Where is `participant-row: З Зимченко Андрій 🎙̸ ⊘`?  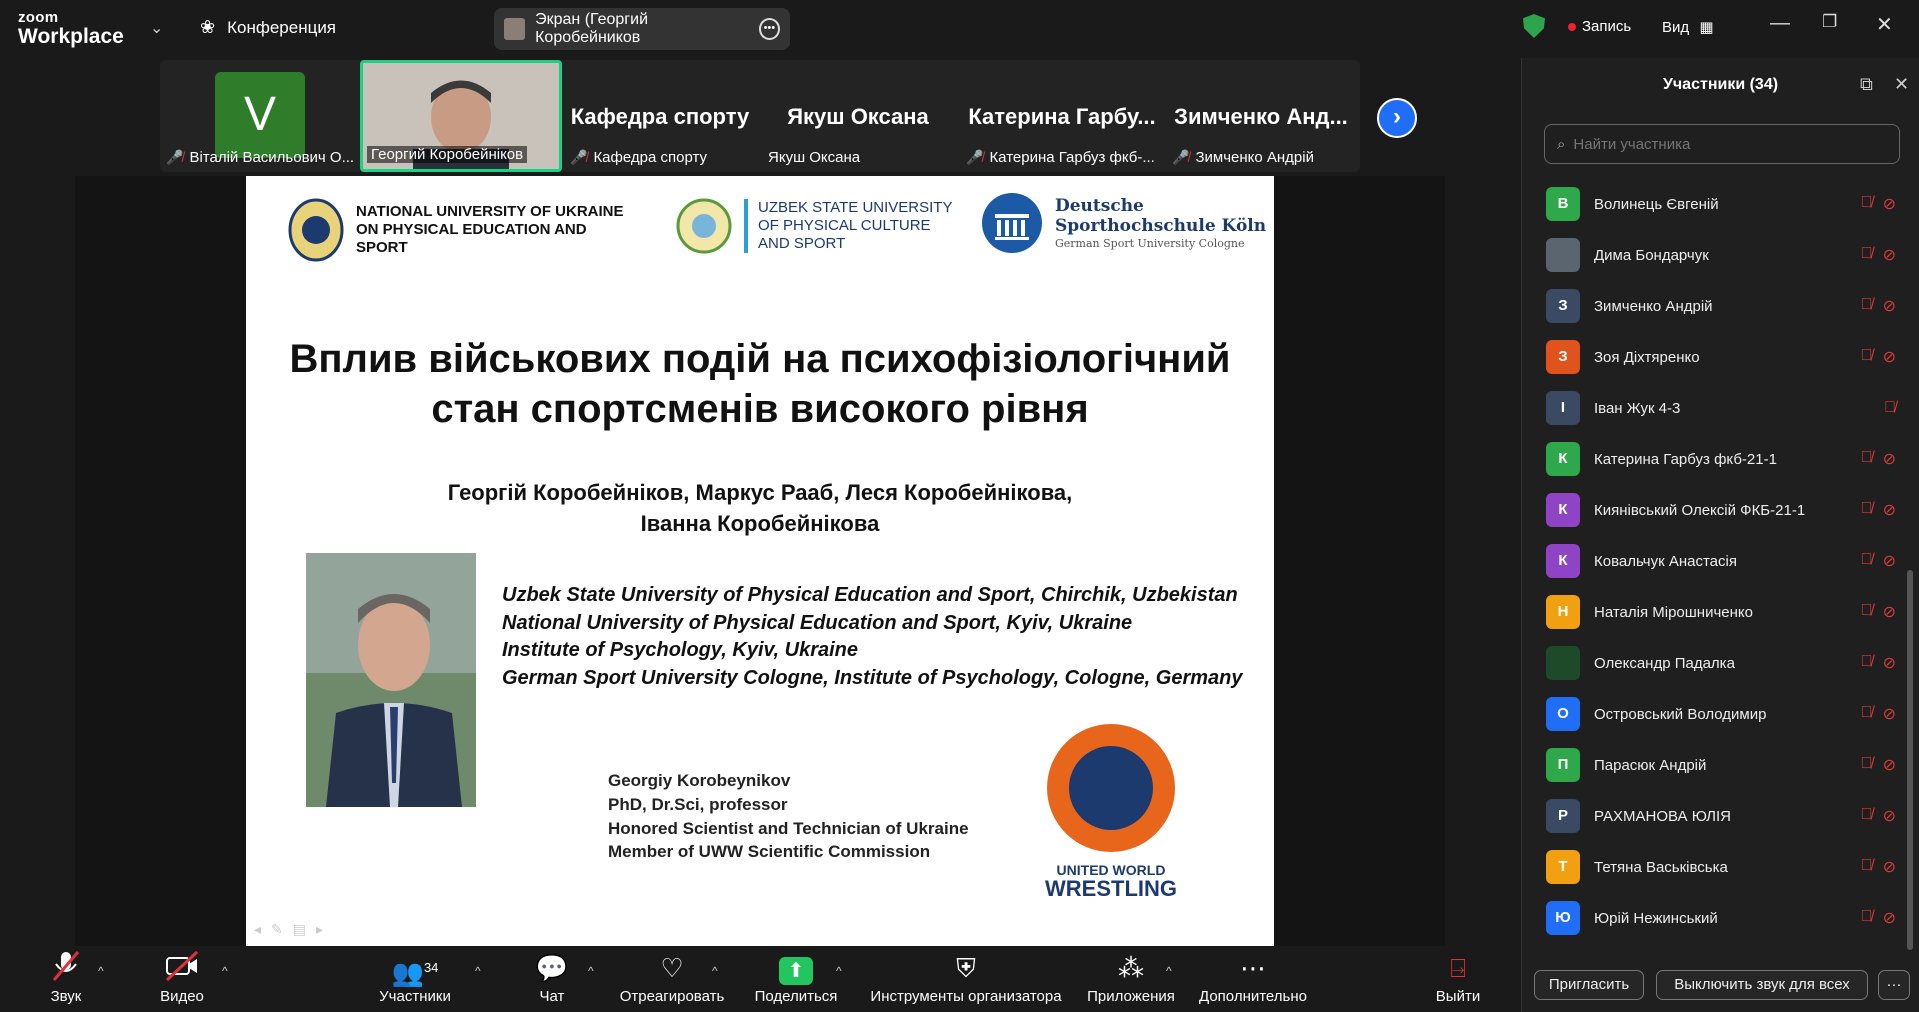 participant-row: З Зимченко Андрій 🎙̸ ⊘ is located at coordinates (1721, 306).